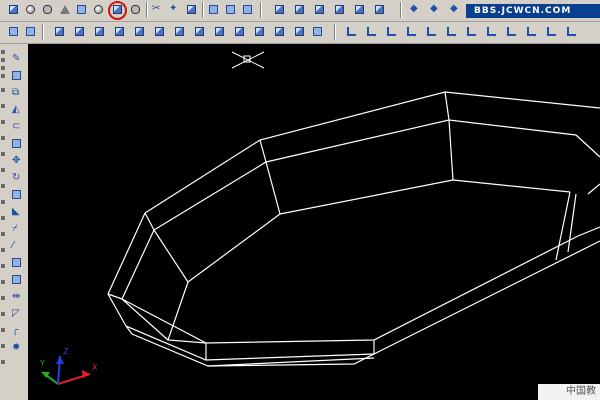 The image size is (600, 400). I want to click on torus-icon, so click(98, 9).